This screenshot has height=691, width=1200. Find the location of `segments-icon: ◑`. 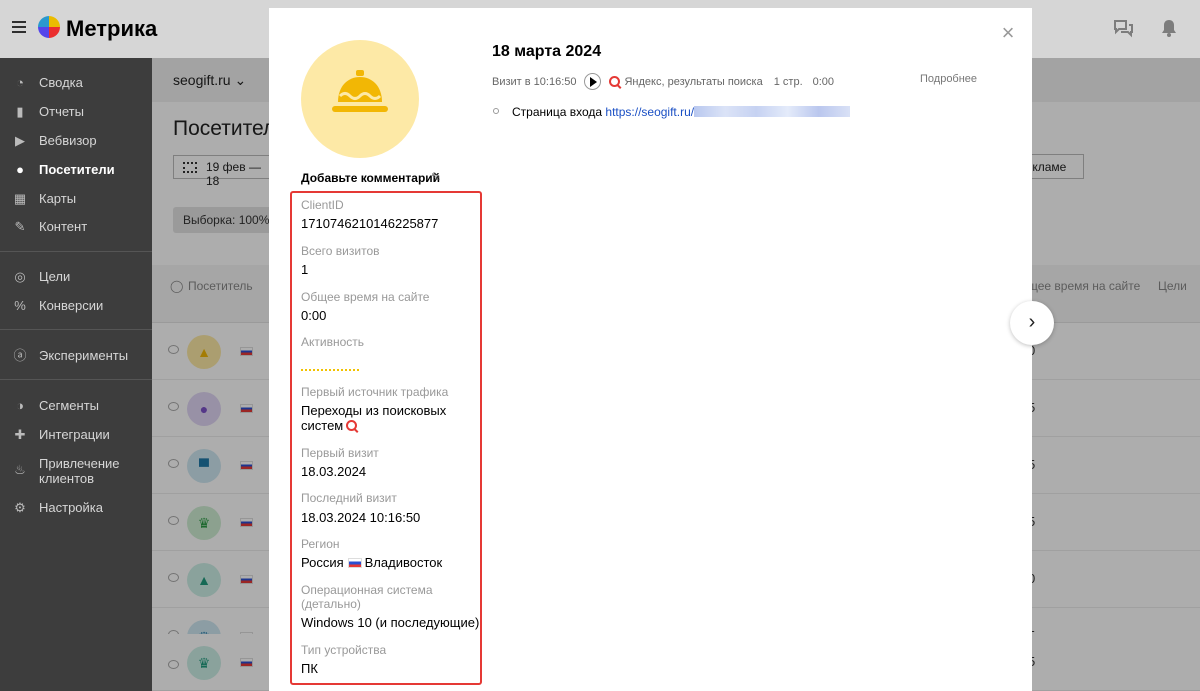

segments-icon: ◑ is located at coordinates (20, 405).